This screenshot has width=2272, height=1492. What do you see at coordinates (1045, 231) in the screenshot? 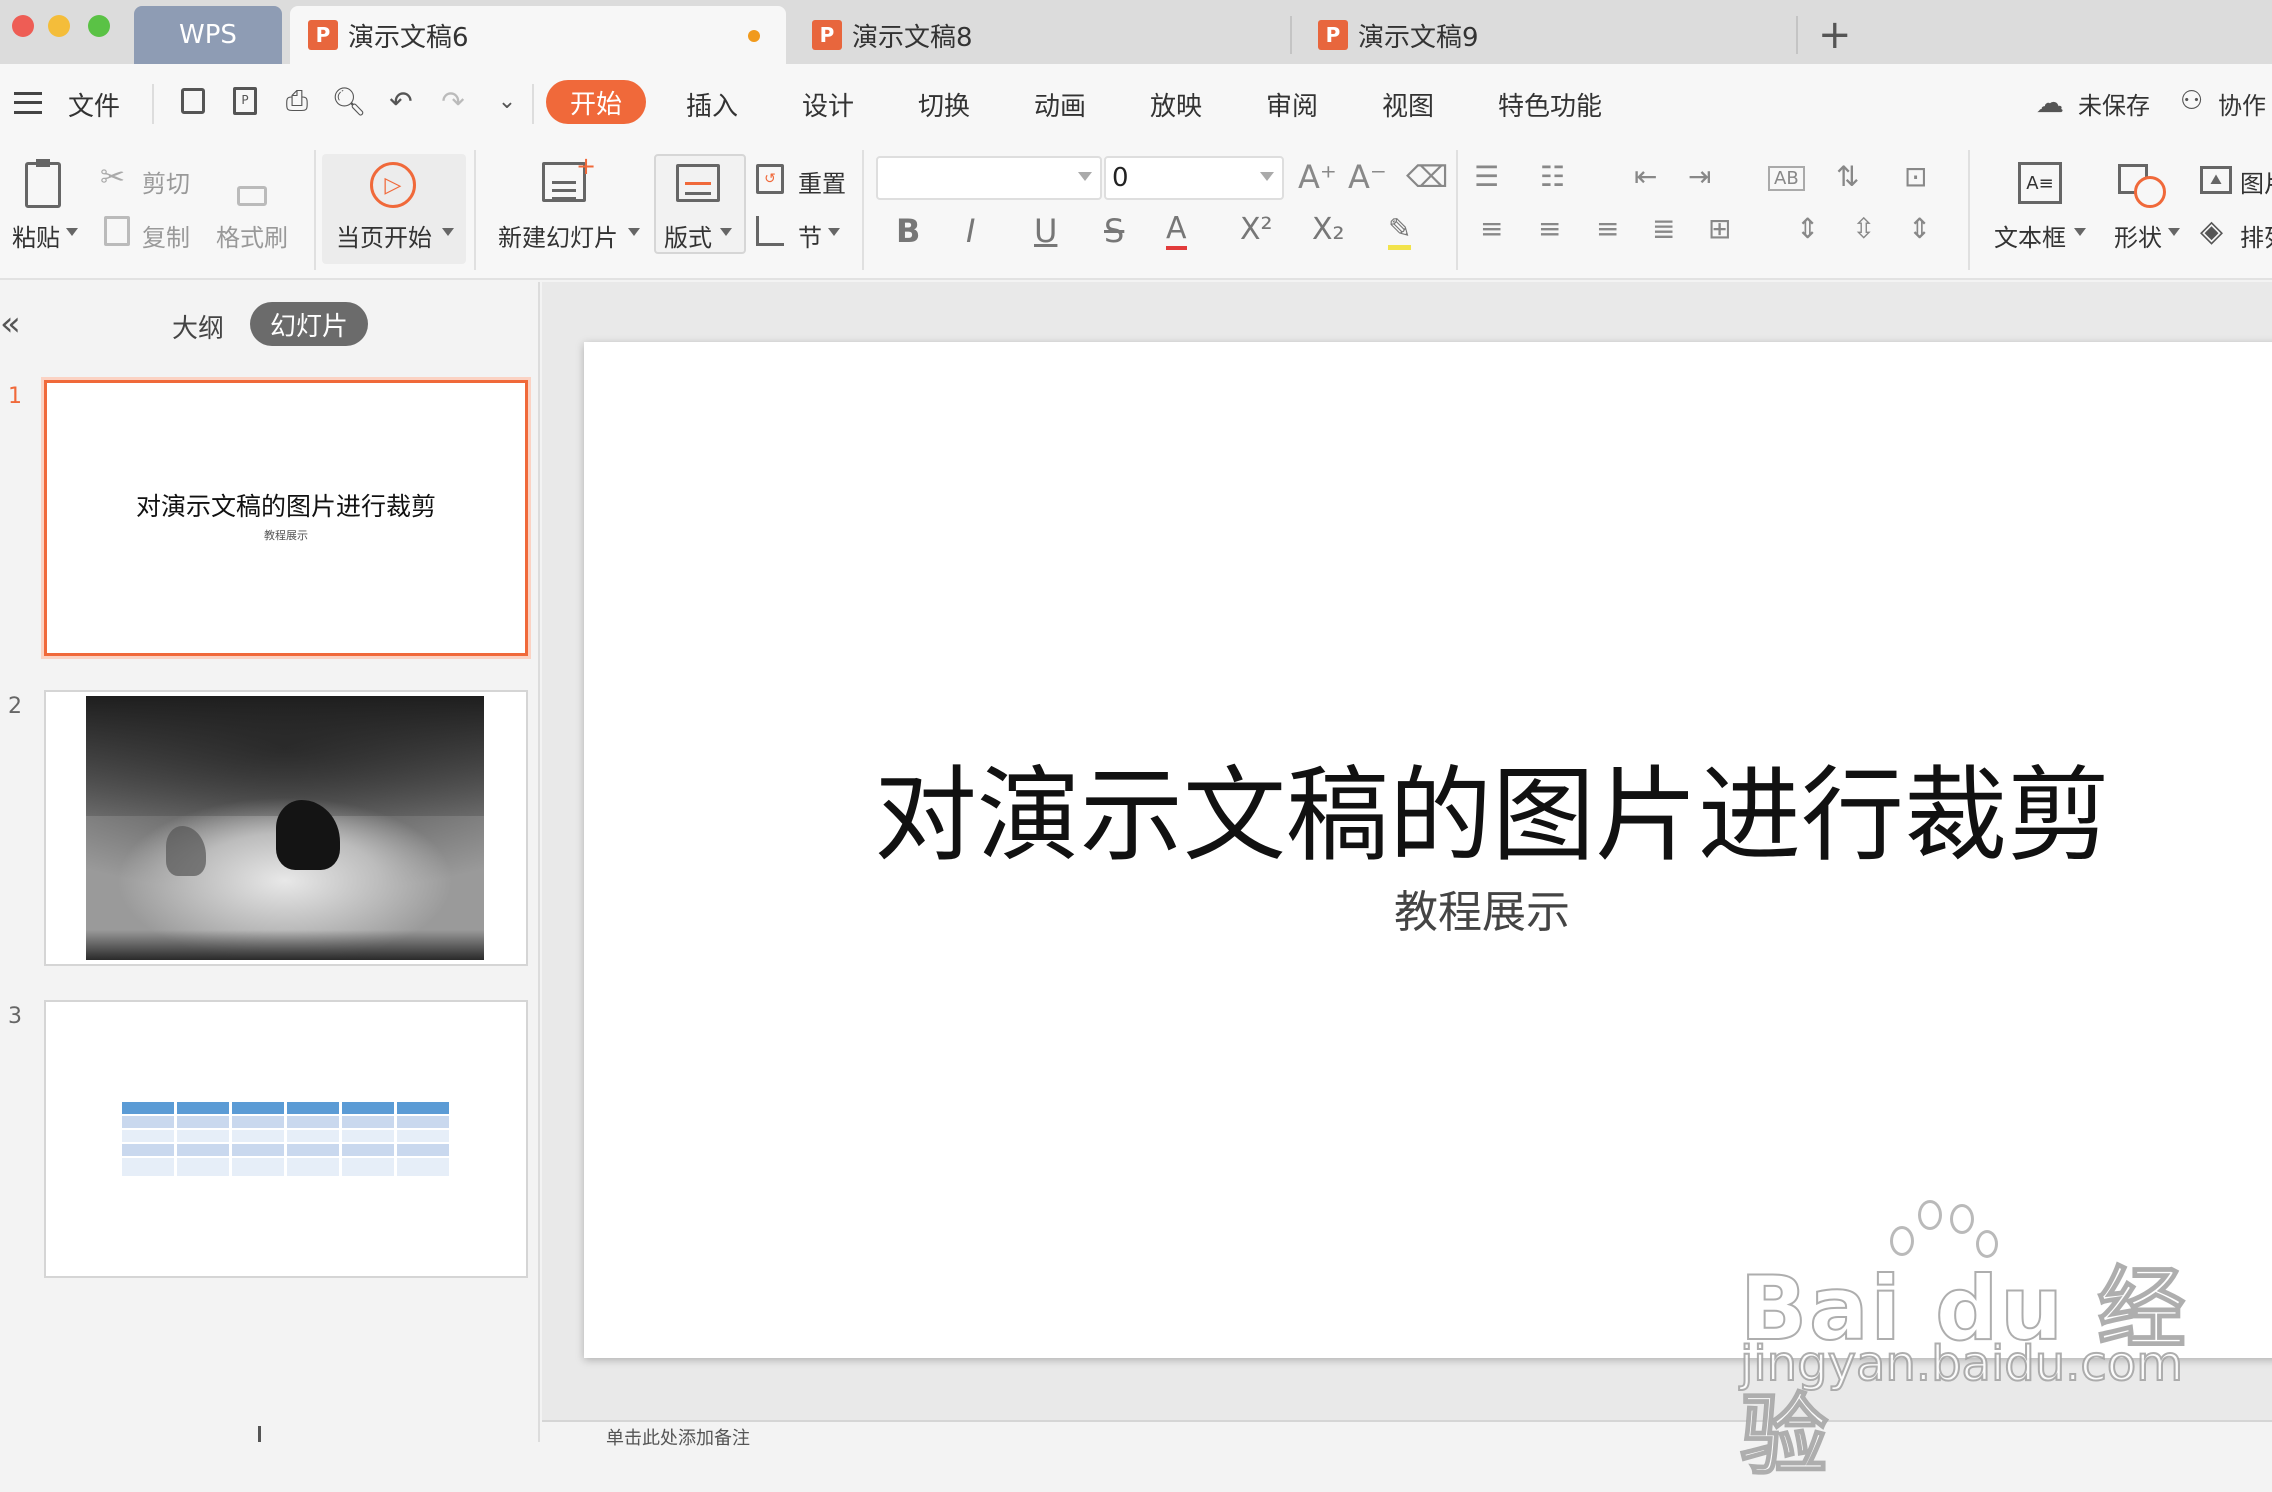
I see `underline-icon: U` at bounding box center [1045, 231].